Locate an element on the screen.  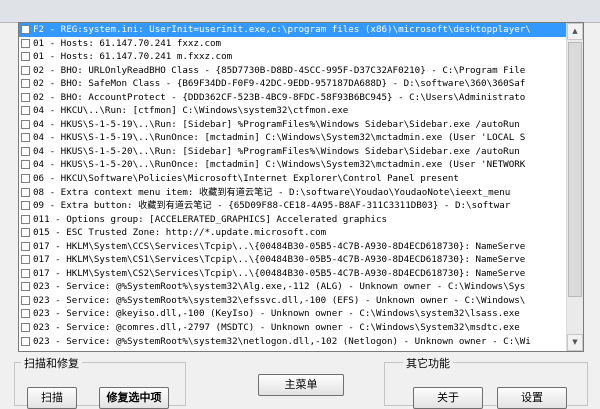
list-item-text: 01 - Hosts: 61.147.70.241 m.fxxz.com is located at coordinates (133, 57).